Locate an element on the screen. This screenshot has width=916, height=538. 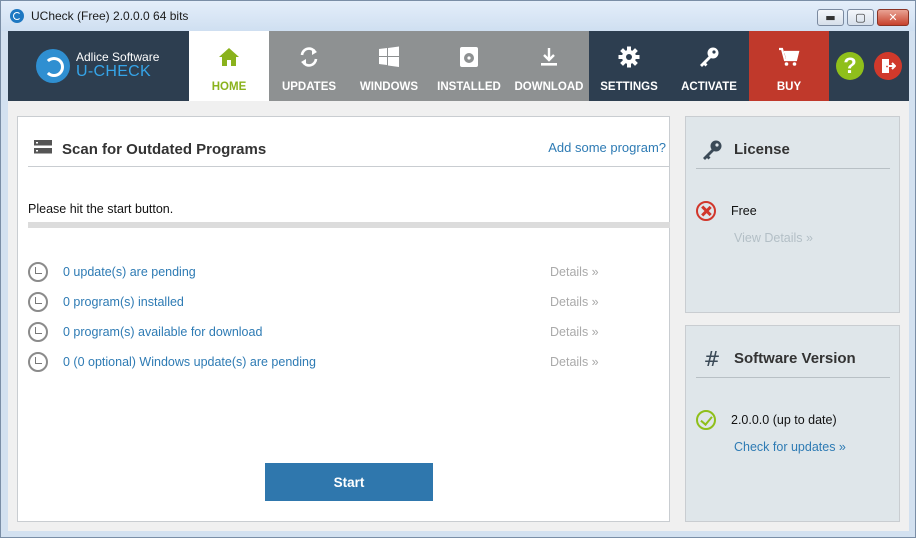
pending-updates-link: 0 update(s) are pending is located at coordinates (129, 272).